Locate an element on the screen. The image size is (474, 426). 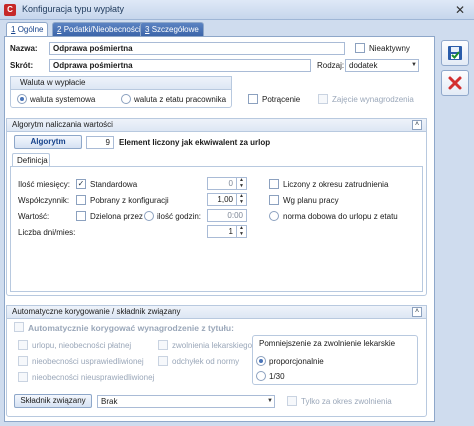
short-label: Skrót: is located at coordinates (22, 65).